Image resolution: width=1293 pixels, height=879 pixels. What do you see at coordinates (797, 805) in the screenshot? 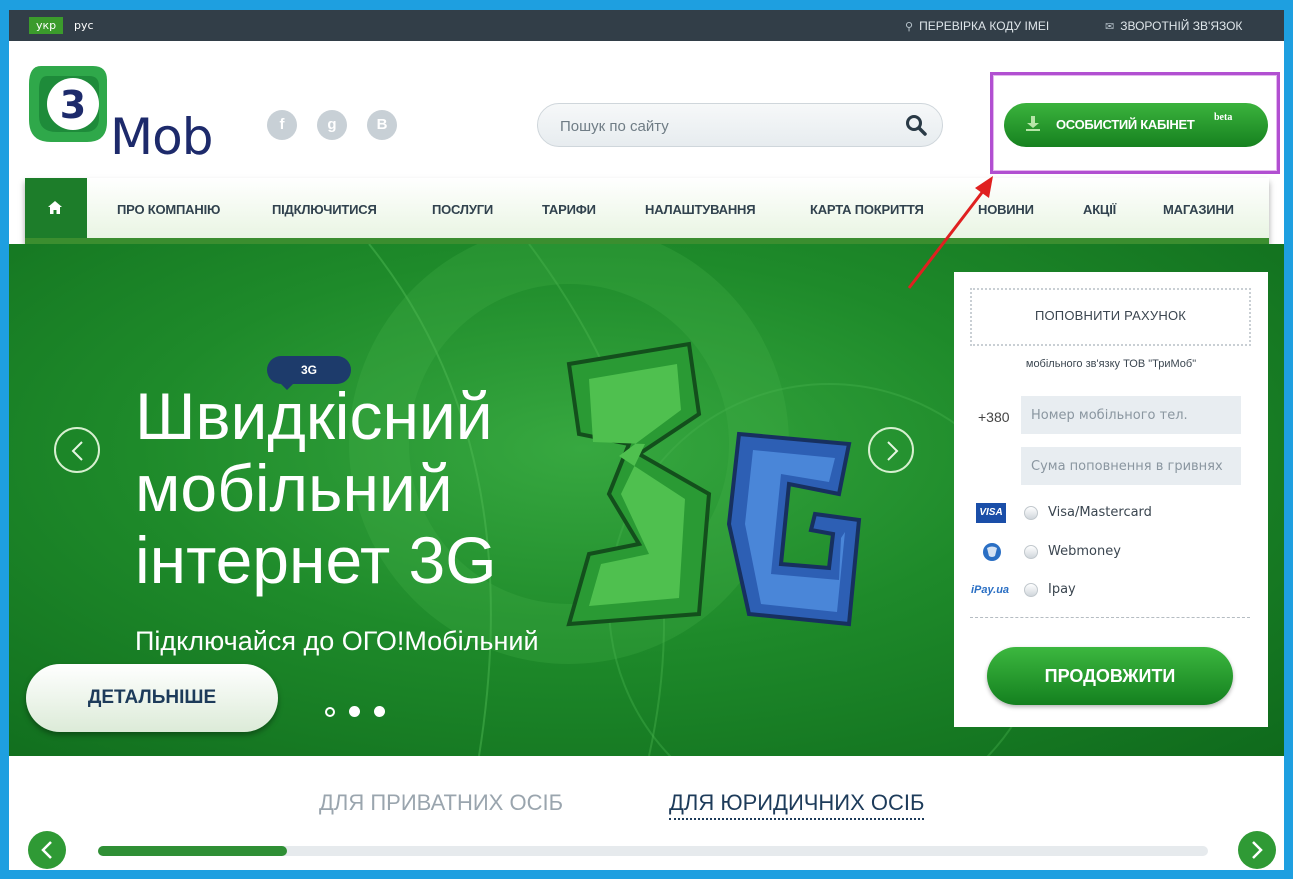
I see `tab-legal-entities: ДЛЯ ЮРИДИЧНИХ ОСІБ` at bounding box center [797, 805].